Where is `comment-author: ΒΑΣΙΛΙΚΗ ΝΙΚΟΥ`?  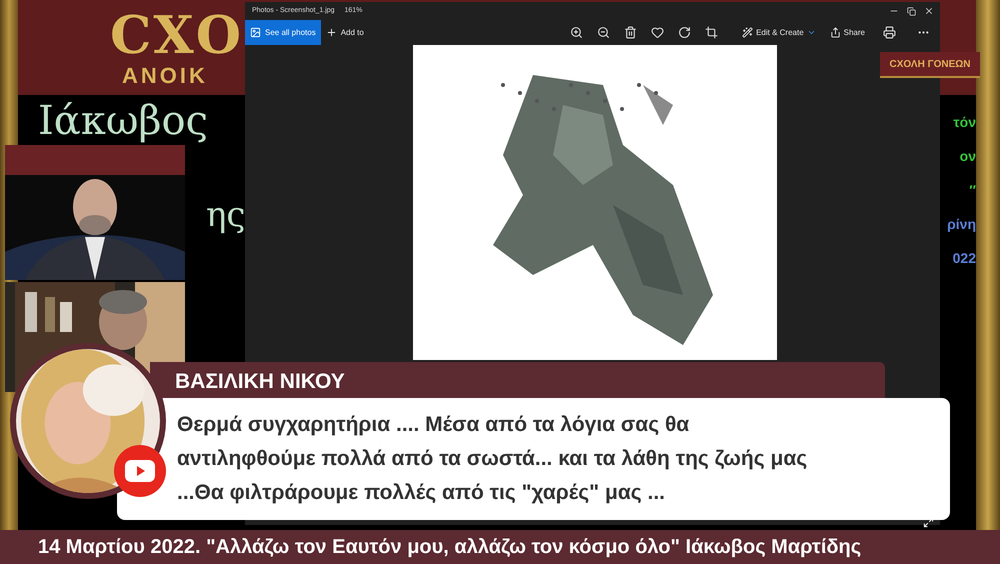 comment-author: ΒΑΣΙΛΙΚΗ ΝΙΚΟΥ is located at coordinates (260, 382).